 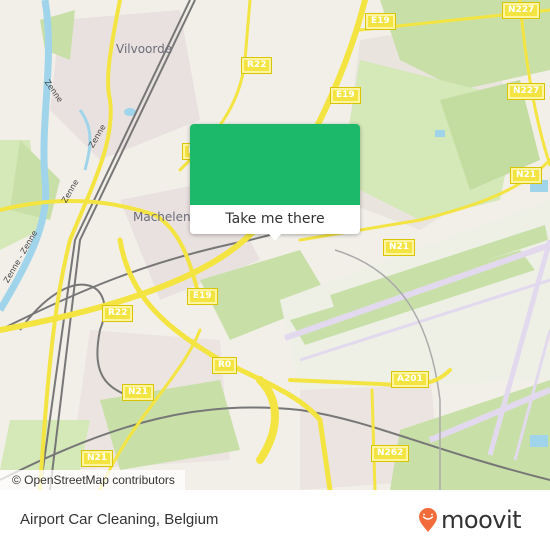 I want to click on map-attribution: © OpenStreetMap contributors, so click(x=92, y=480).